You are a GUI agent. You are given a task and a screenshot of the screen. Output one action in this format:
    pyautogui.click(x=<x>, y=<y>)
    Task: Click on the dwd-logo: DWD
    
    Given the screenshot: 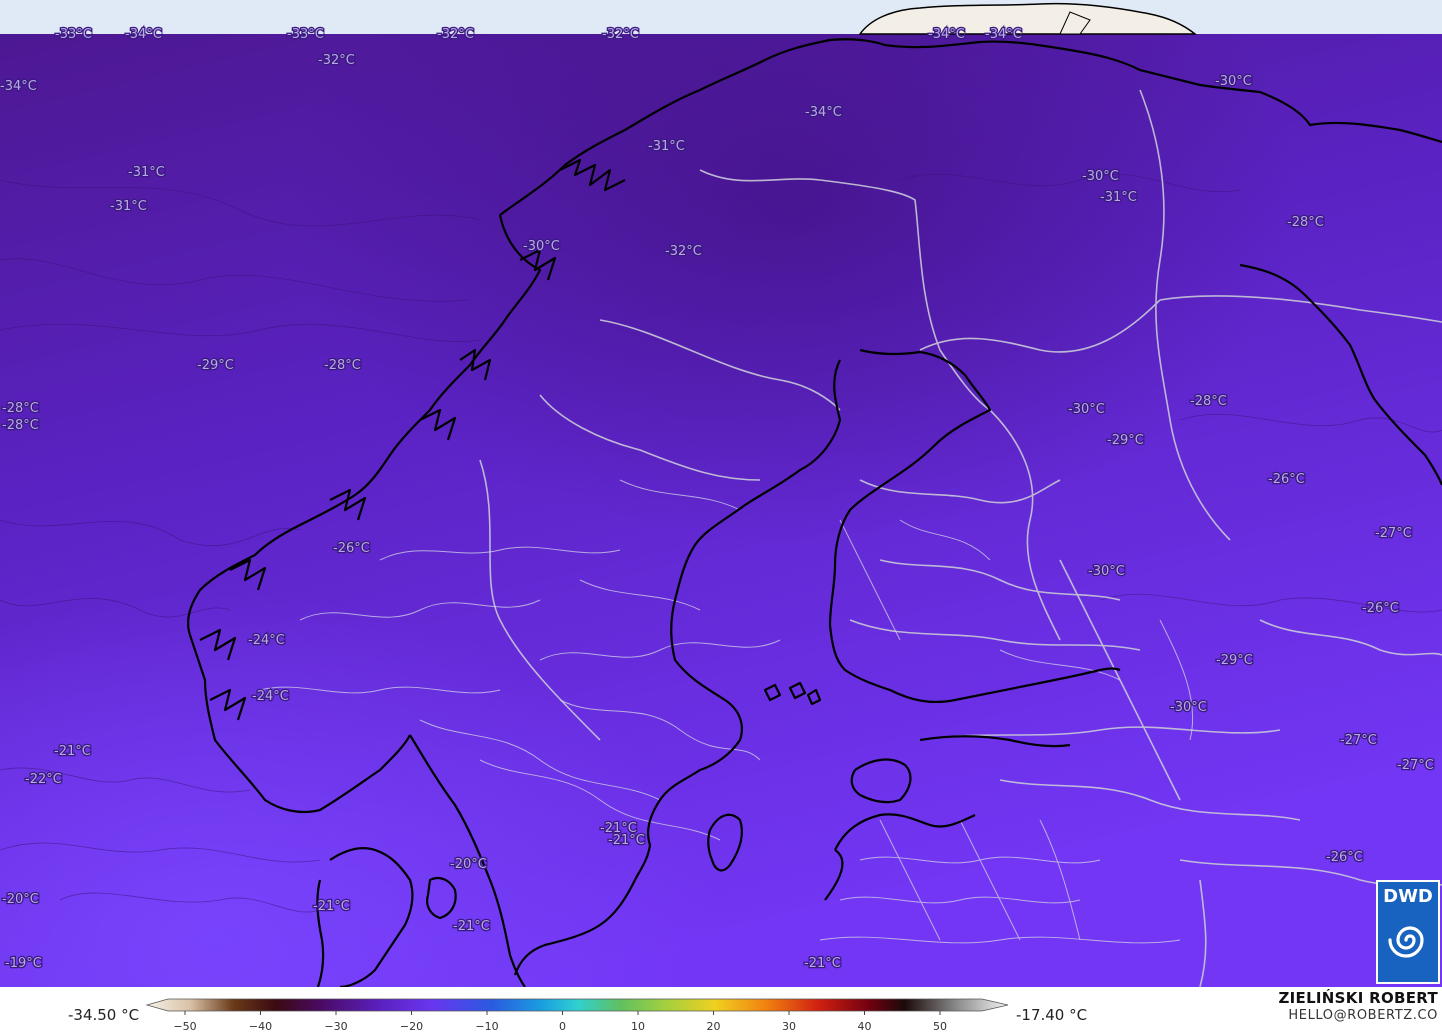 What is the action you would take?
    pyautogui.click(x=1408, y=932)
    